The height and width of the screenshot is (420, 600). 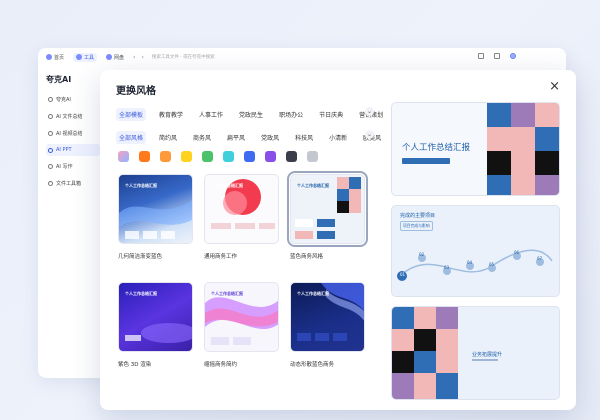 What do you see at coordinates (69, 117) in the screenshot?
I see `sidebar-item-label: AI 文件总结` at bounding box center [69, 117].